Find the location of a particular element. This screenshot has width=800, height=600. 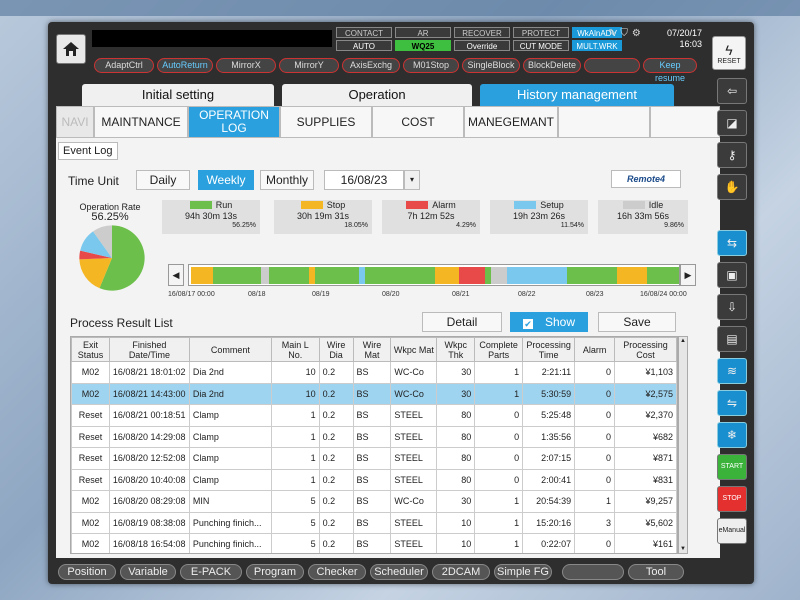

legend-setup-name: Setup is located at coordinates (552, 205).